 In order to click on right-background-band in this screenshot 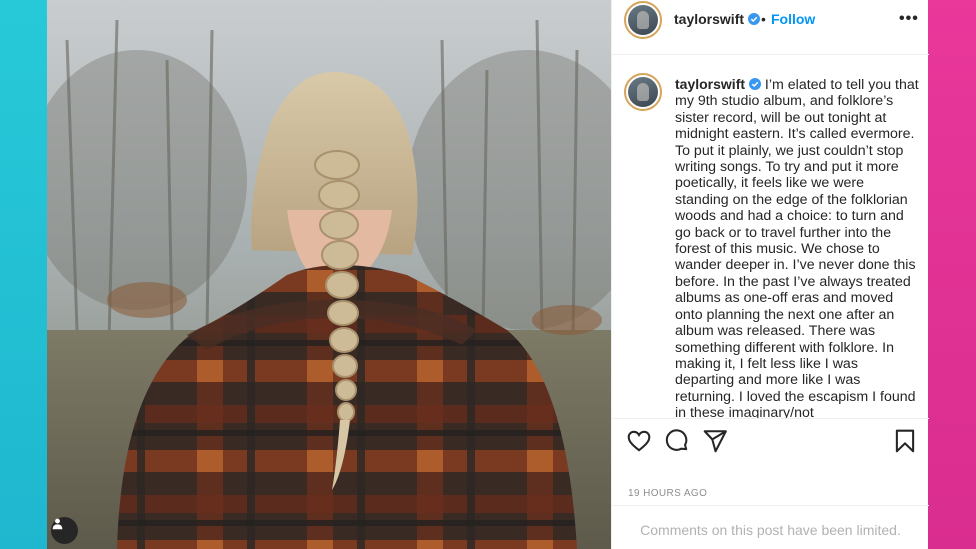, I will do `click(952, 274)`.